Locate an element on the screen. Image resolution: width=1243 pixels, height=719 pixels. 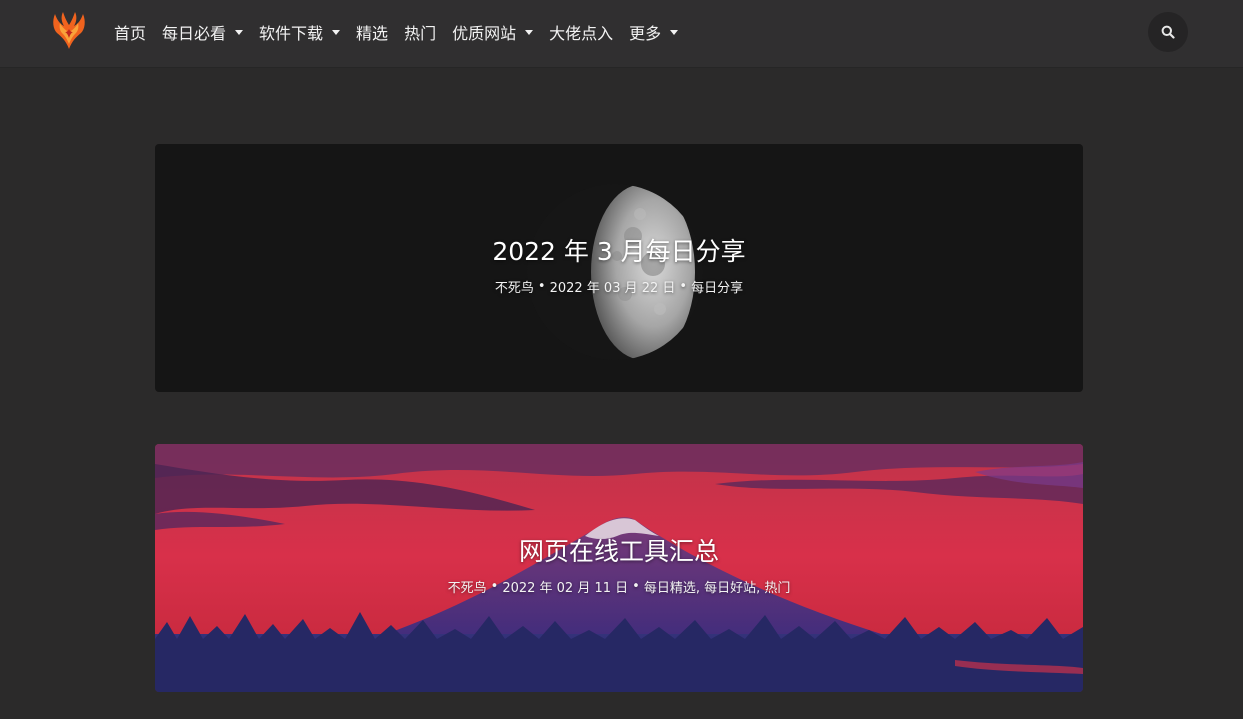
nav-quality-sites-label: 优质网站 is located at coordinates (484, 33).